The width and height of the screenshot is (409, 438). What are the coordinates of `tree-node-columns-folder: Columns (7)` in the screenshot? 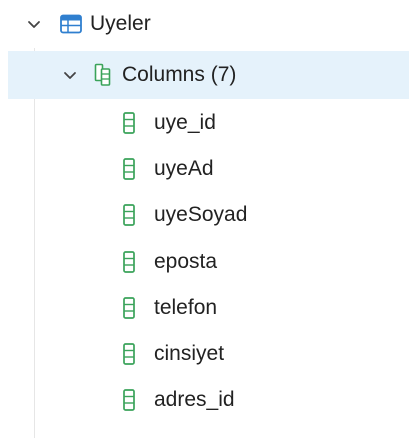 It's located at (208, 75).